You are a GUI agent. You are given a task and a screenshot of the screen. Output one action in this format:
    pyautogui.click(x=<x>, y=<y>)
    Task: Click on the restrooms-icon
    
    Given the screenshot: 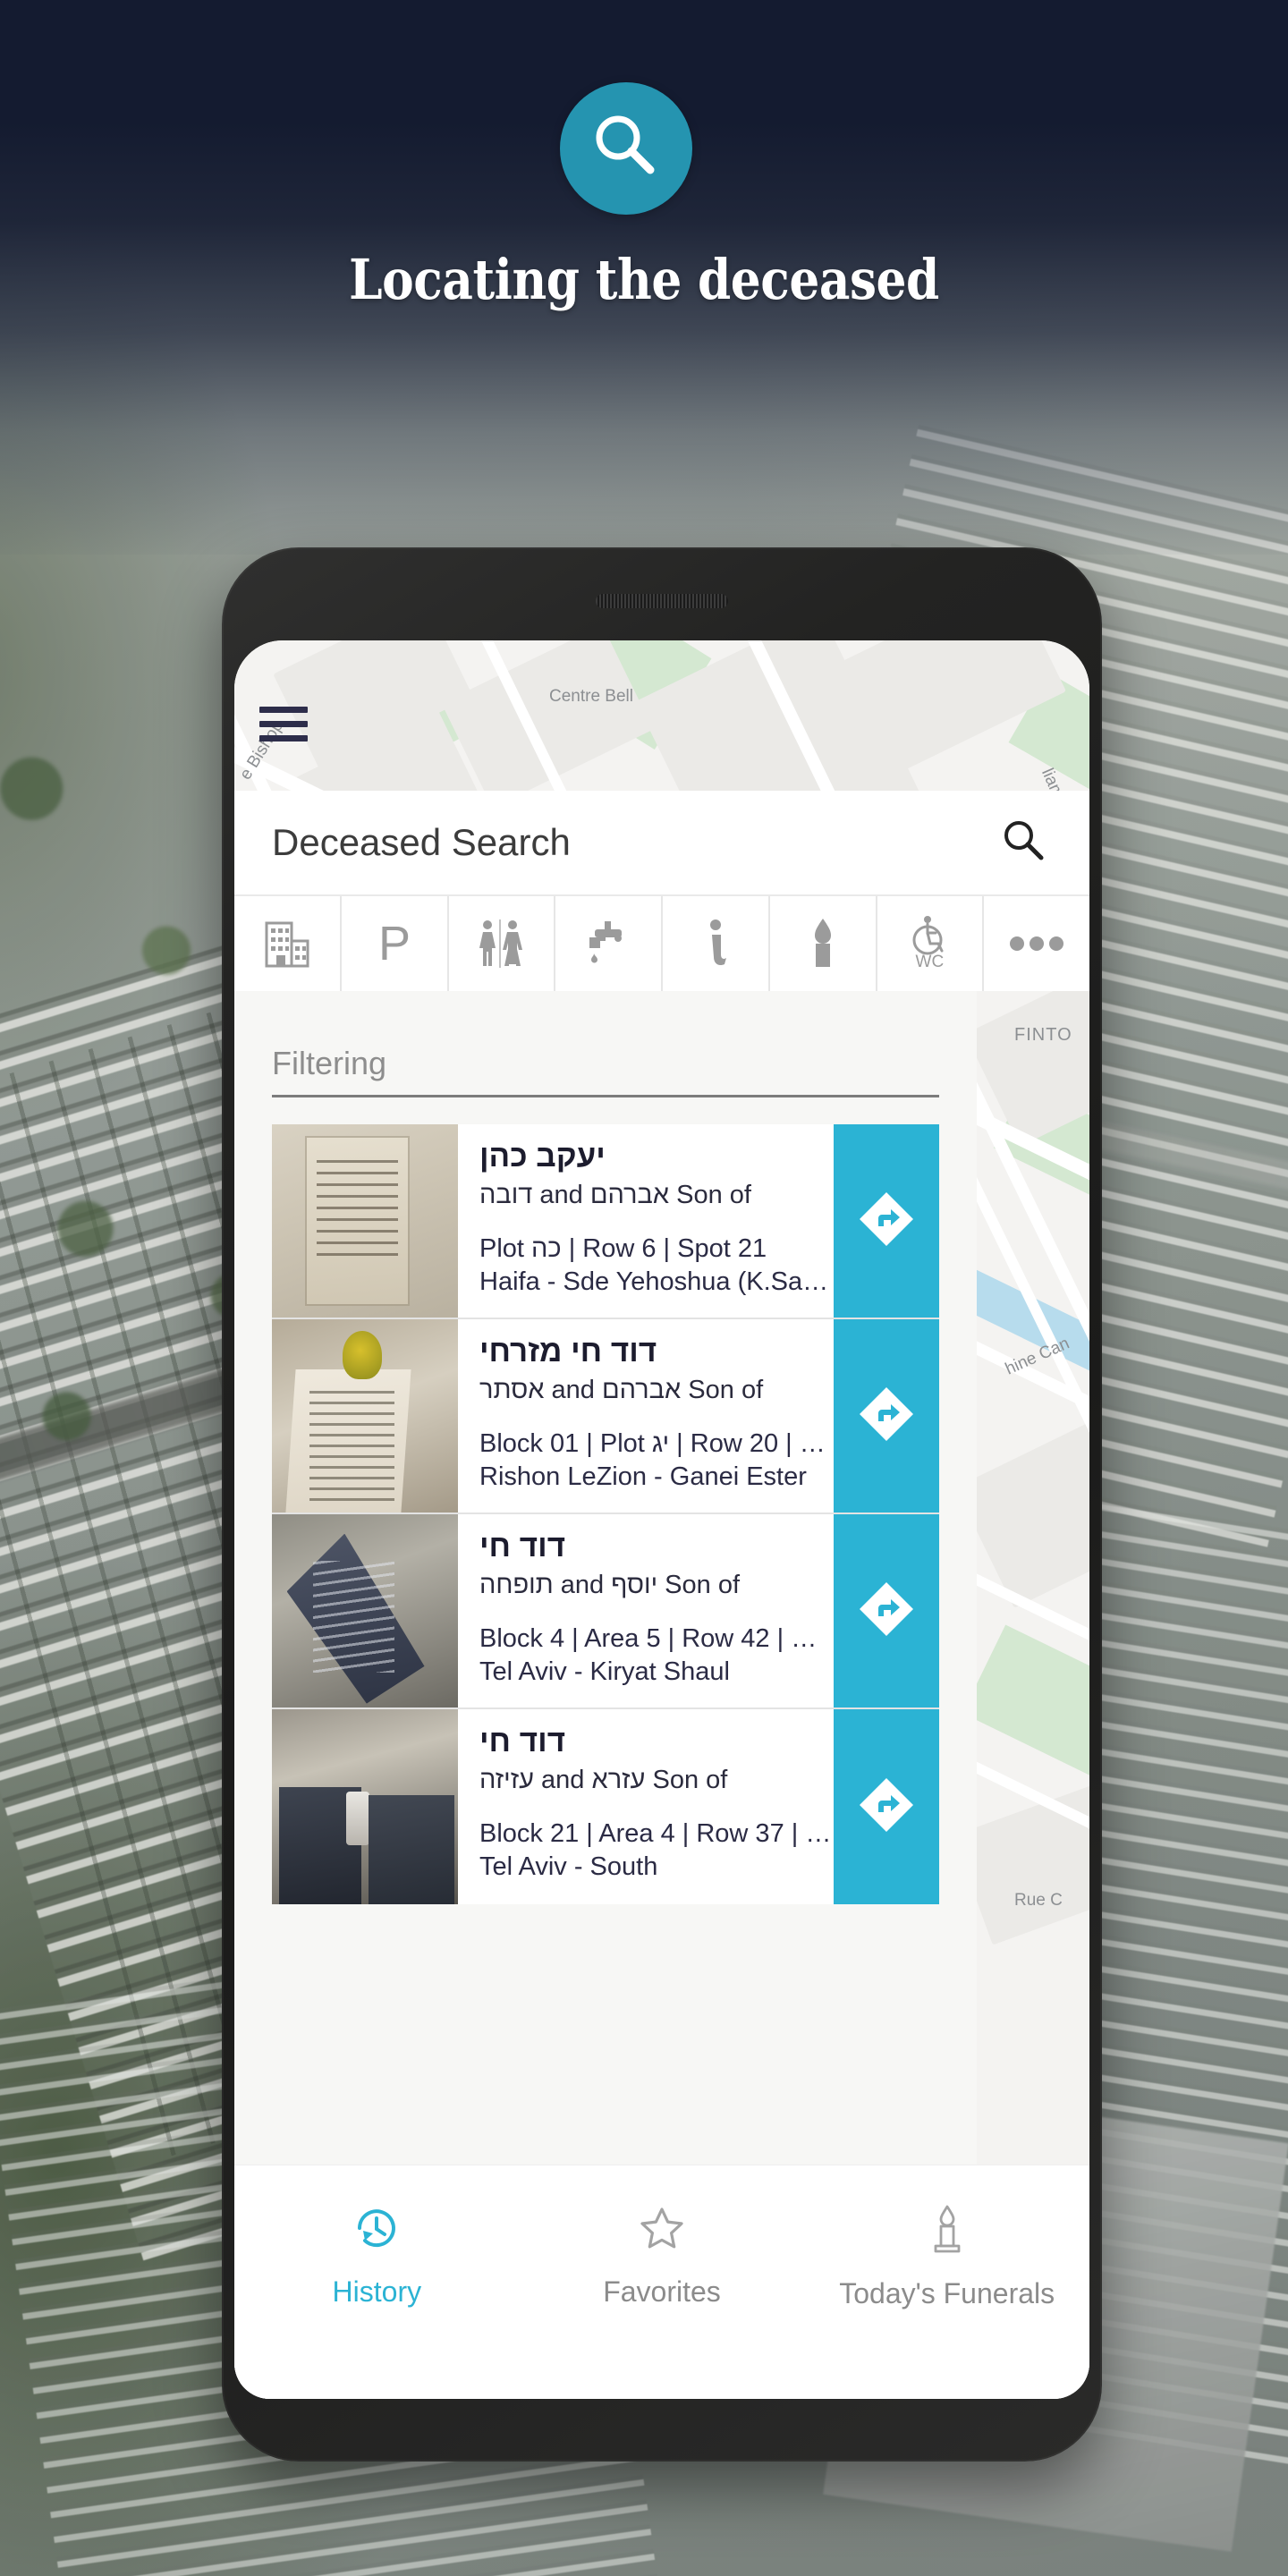 What is the action you would take?
    pyautogui.click(x=501, y=944)
    